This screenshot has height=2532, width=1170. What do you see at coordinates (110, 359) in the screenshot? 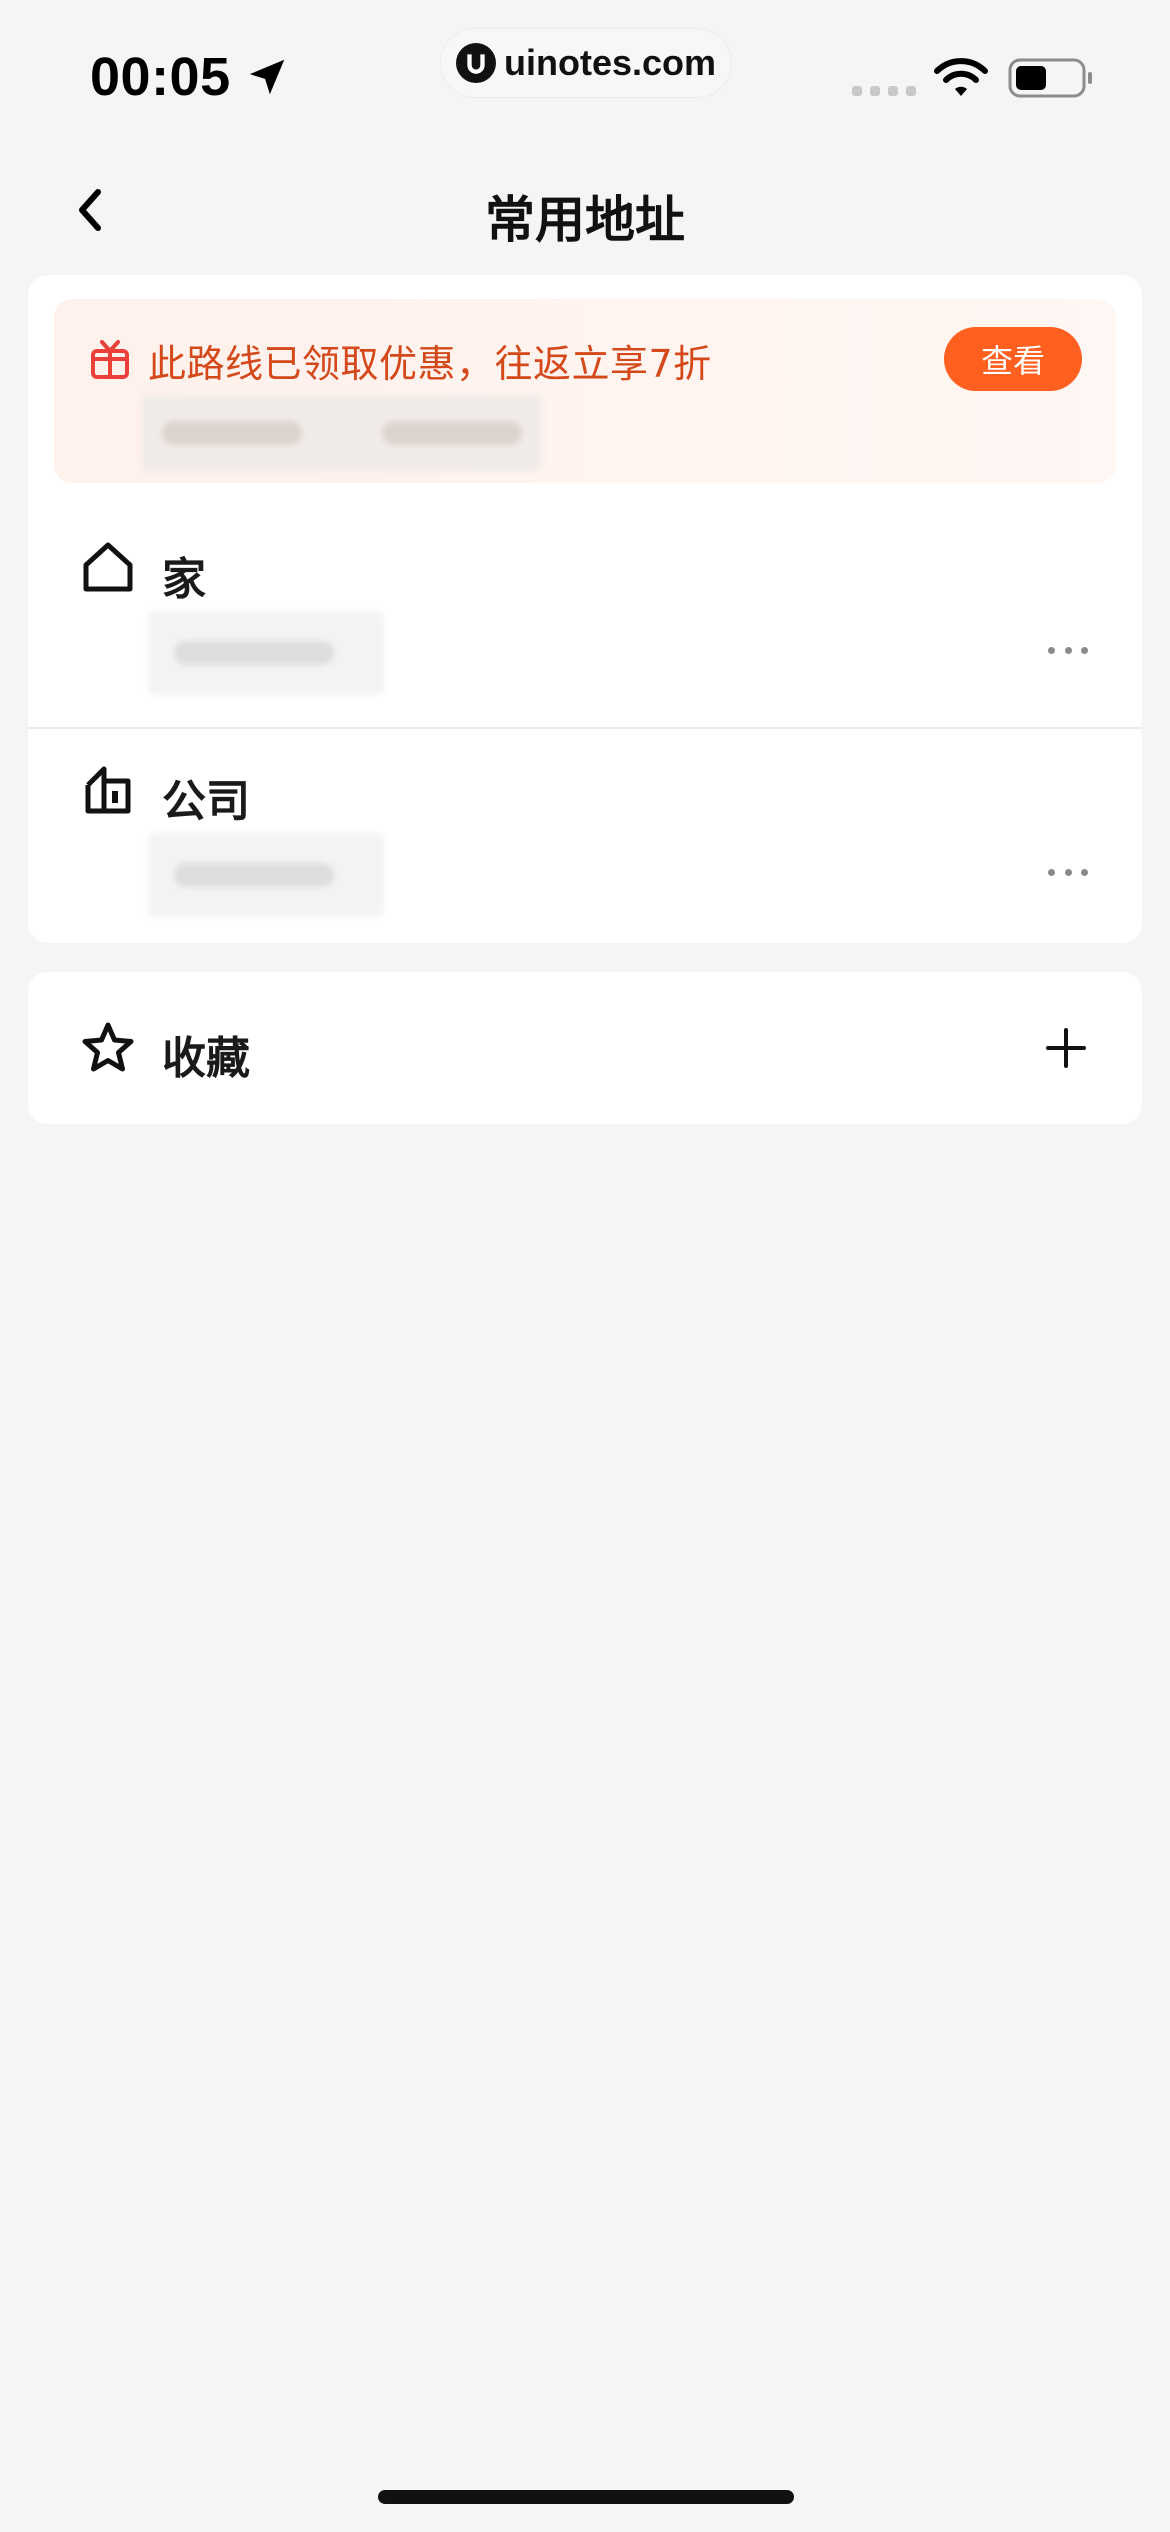
I see `gift-icon` at bounding box center [110, 359].